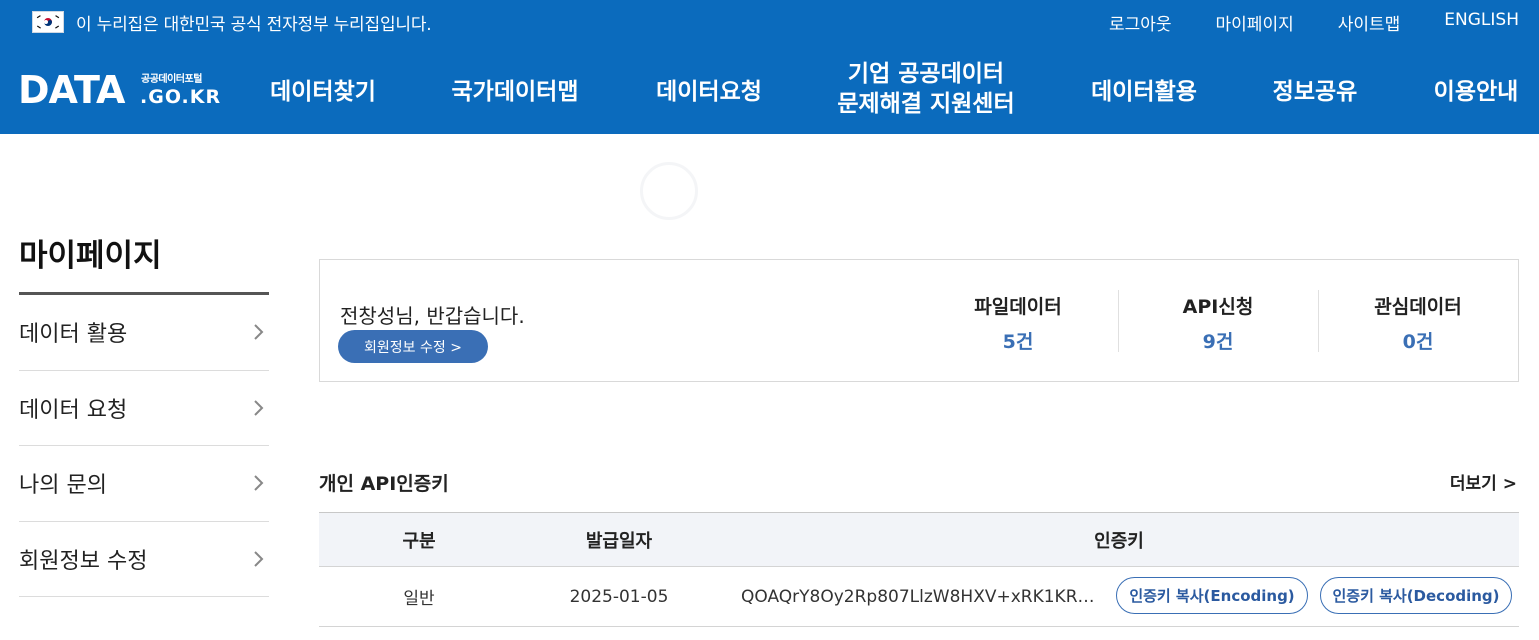  What do you see at coordinates (1418, 321) in the screenshot?
I see `stat-interest-data: 관심데이터 0건` at bounding box center [1418, 321].